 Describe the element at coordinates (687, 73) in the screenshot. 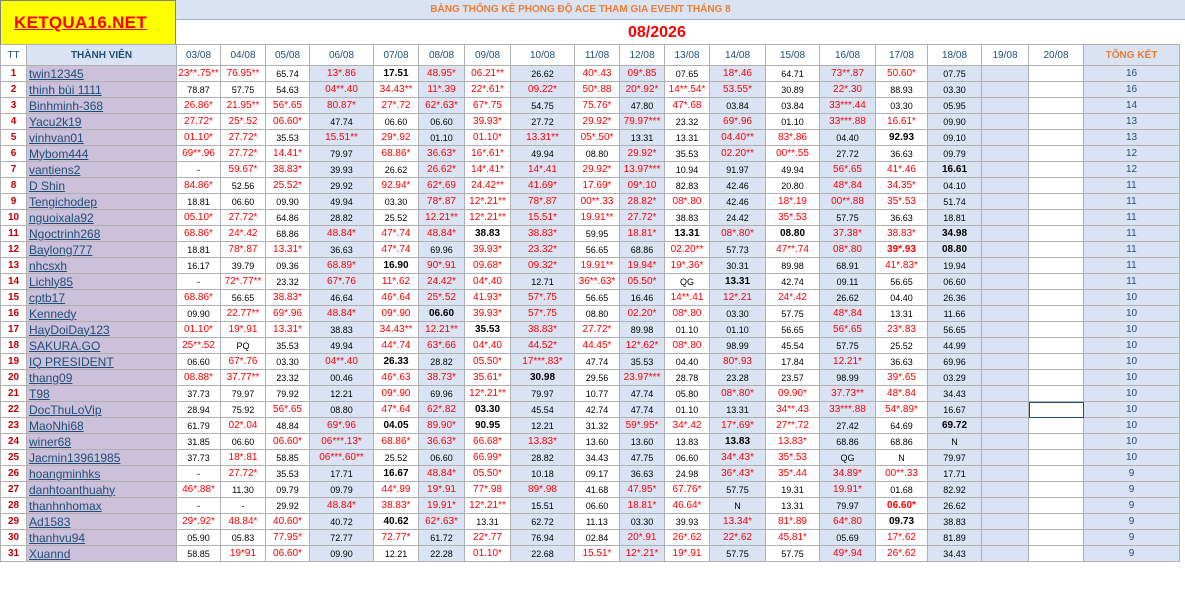

I see `score-cell: 07.65` at that location.